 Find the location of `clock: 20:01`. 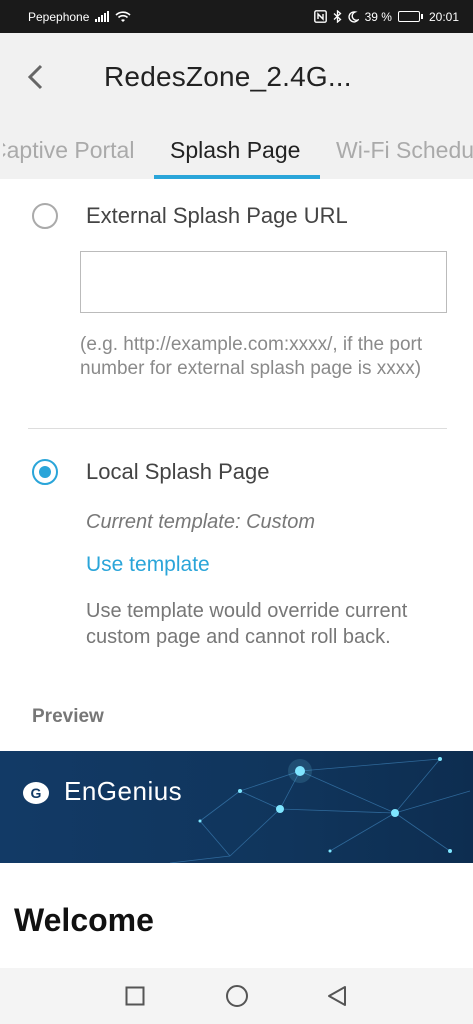

clock: 20:01 is located at coordinates (443, 16).